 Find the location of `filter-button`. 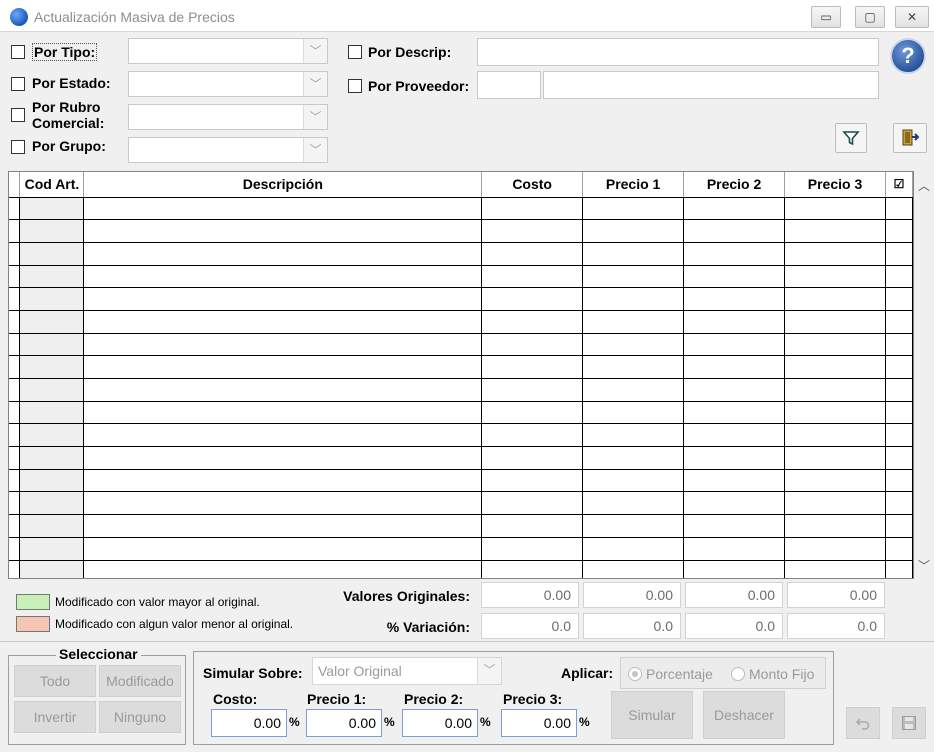

filter-button is located at coordinates (851, 138).